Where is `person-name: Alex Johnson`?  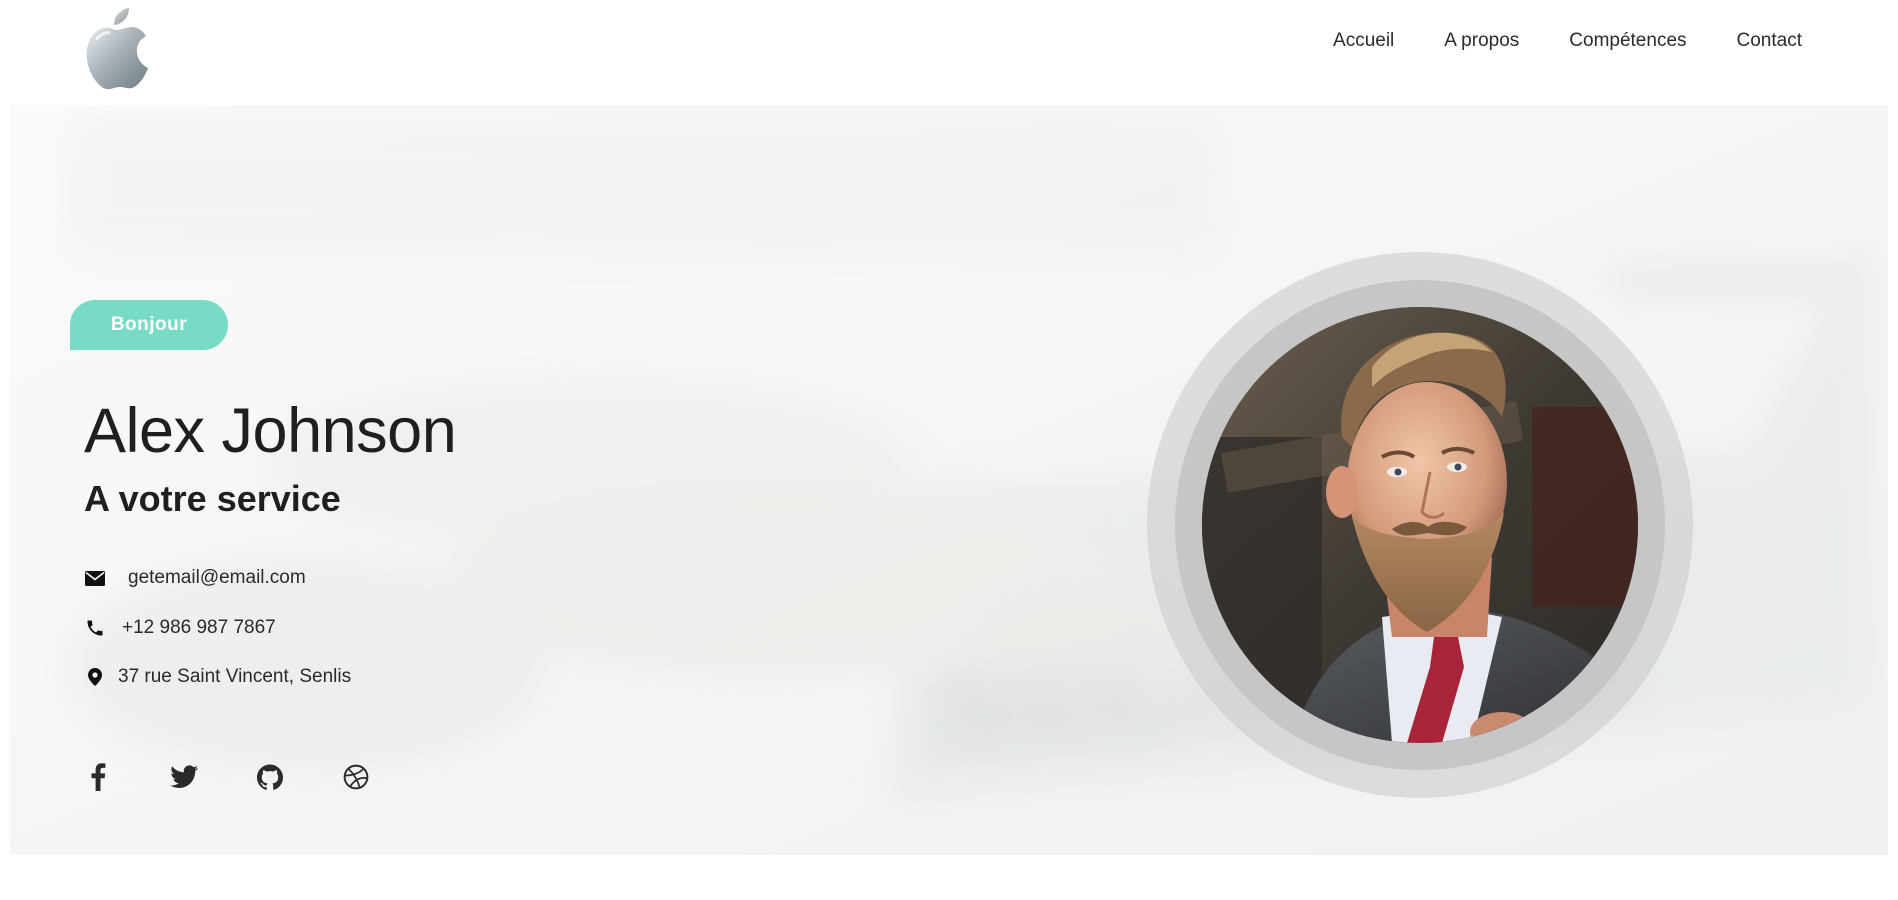
person-name: Alex Johnson is located at coordinates (270, 431).